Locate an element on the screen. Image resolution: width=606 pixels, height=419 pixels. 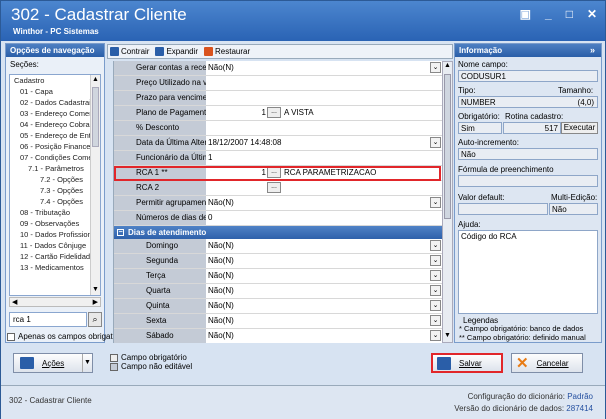
day-row: Quinta Não(N) ⌄ is located at coordinates (278, 306).